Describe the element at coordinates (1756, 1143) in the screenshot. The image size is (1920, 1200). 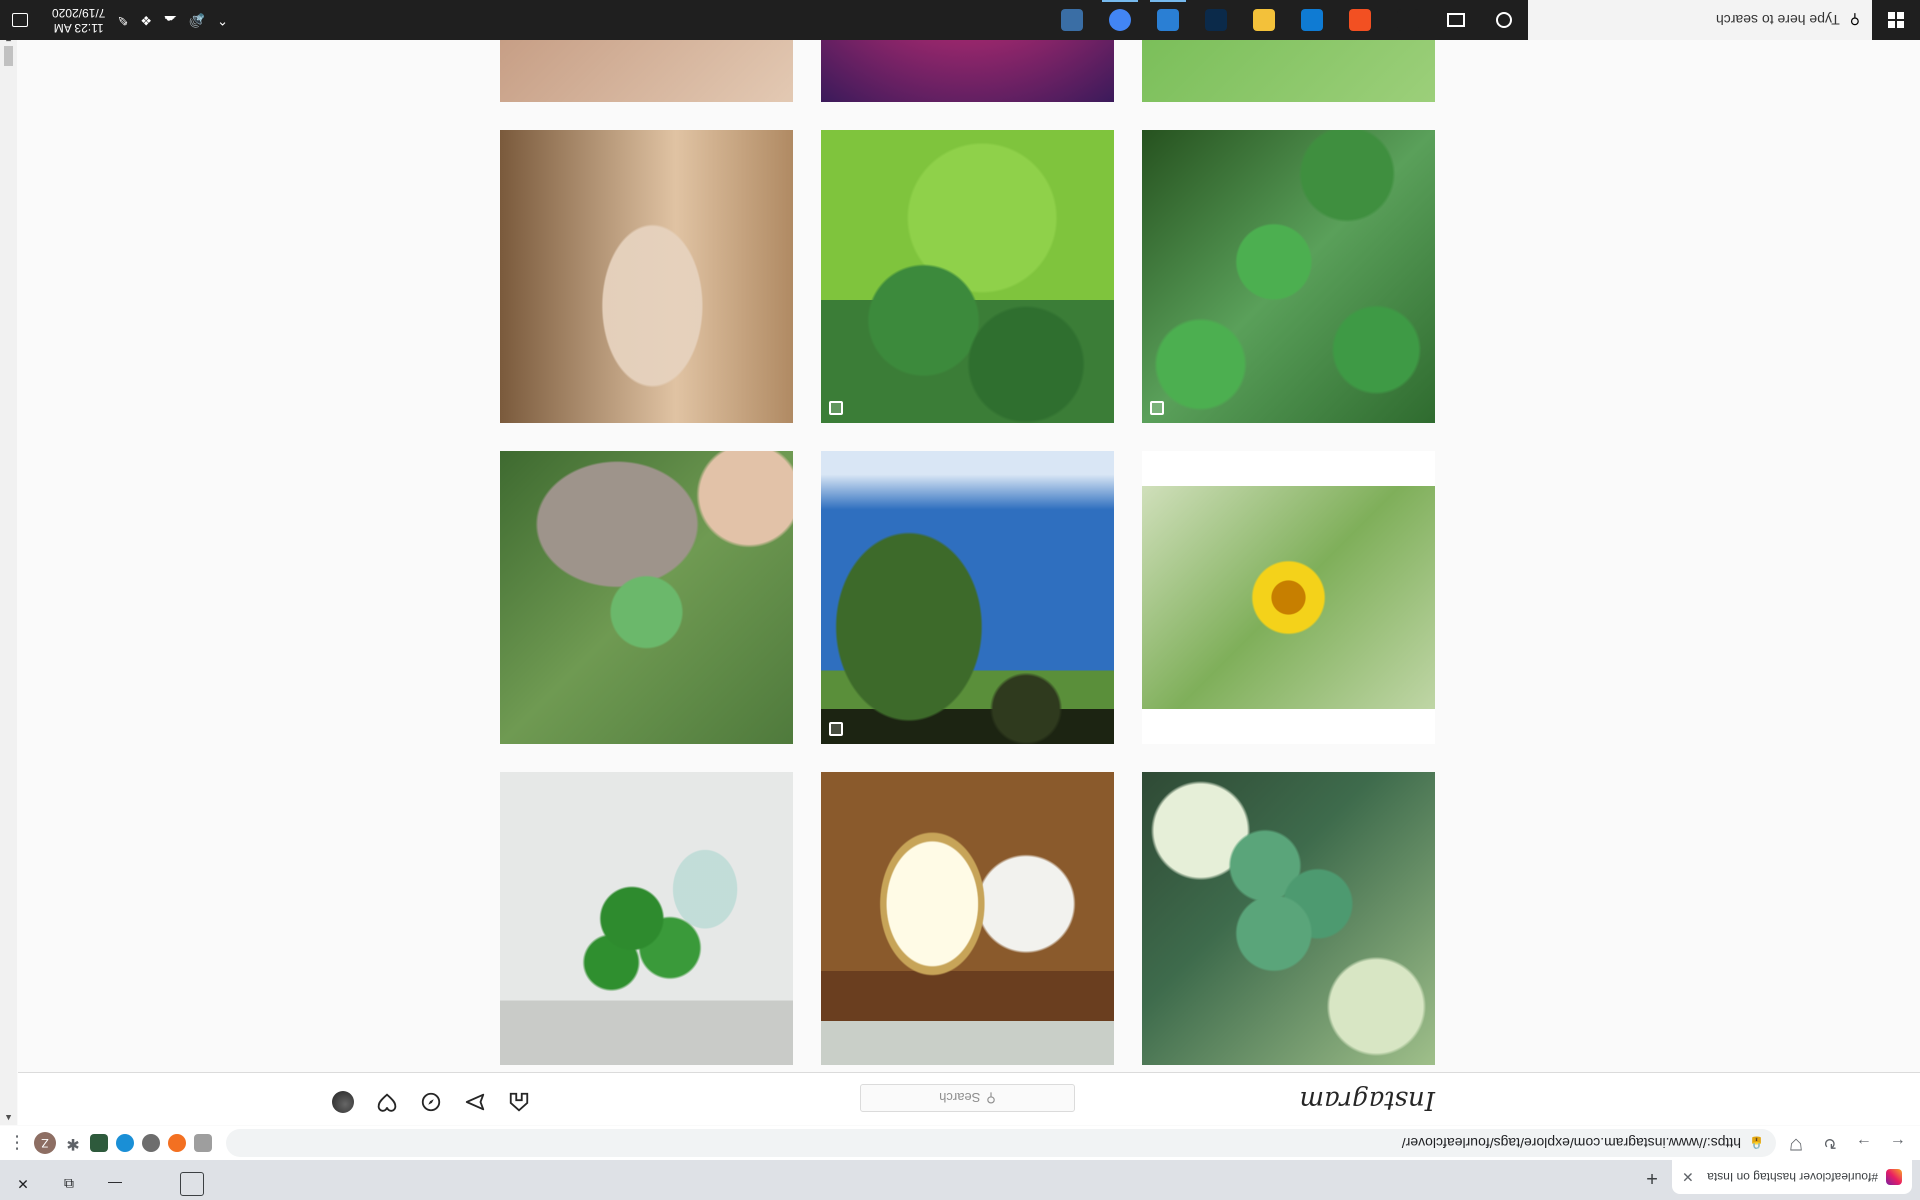
I see `lock-icon: 🔒` at that location.